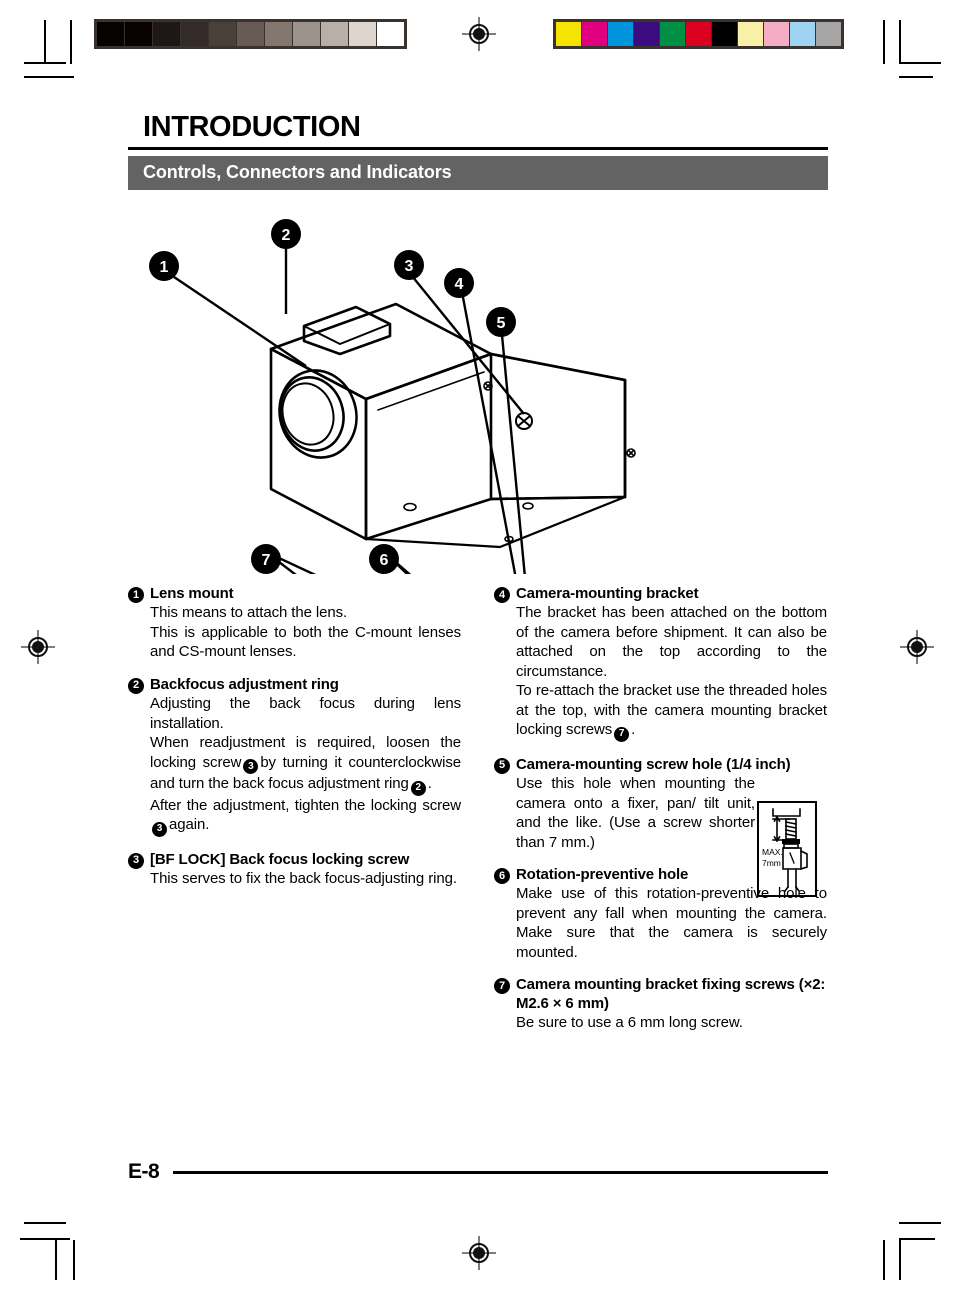 The height and width of the screenshot is (1295, 954). I want to click on item-number-badge: 4, so click(502, 595).